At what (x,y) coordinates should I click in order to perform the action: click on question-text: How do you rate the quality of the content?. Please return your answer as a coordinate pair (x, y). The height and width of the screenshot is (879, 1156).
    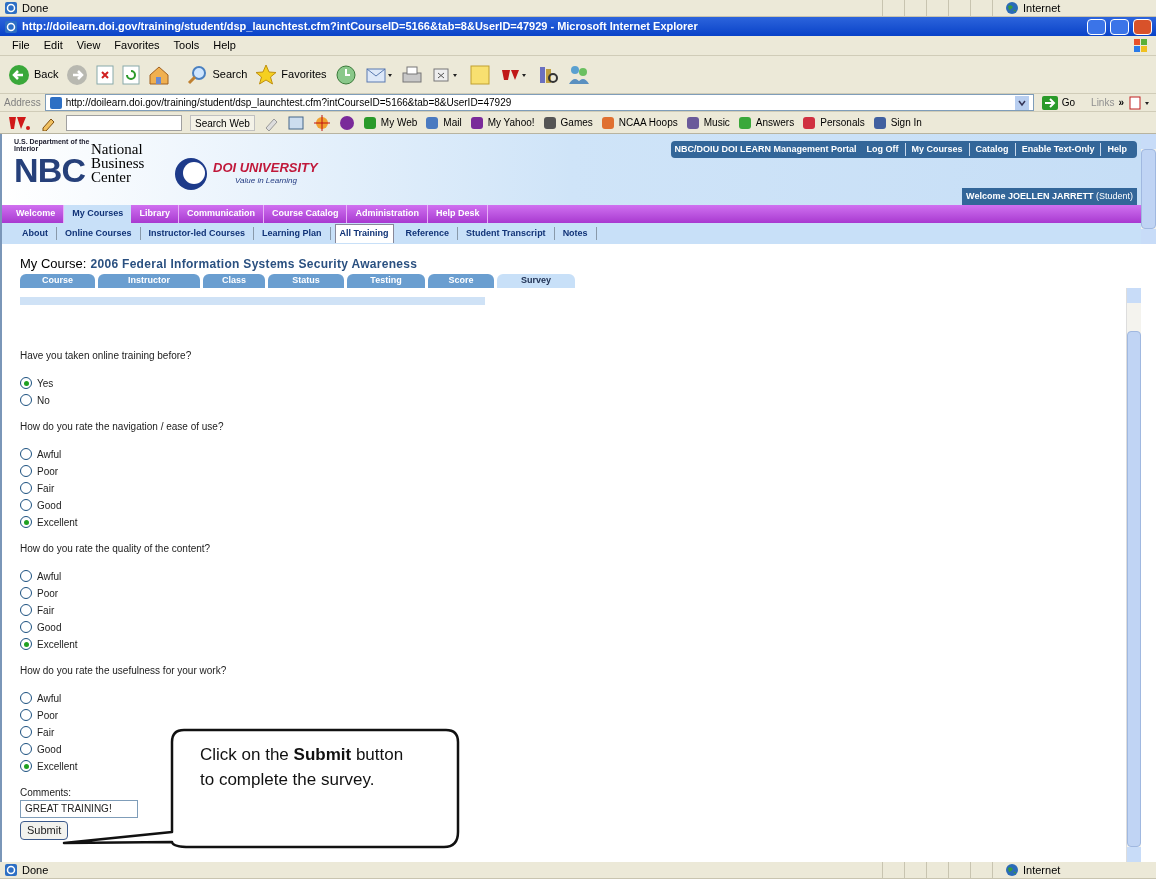
    Looking at the image, I should click on (115, 548).